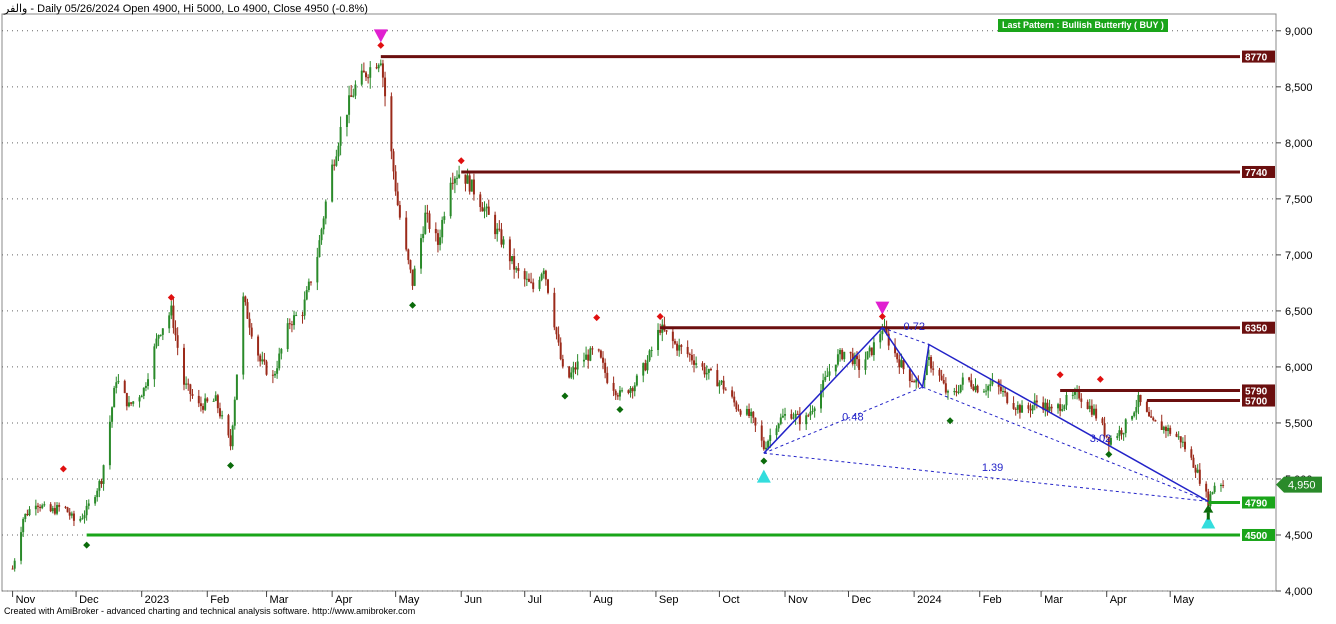  Describe the element at coordinates (1118, 600) in the screenshot. I see `x-tick-label: Apr` at that location.